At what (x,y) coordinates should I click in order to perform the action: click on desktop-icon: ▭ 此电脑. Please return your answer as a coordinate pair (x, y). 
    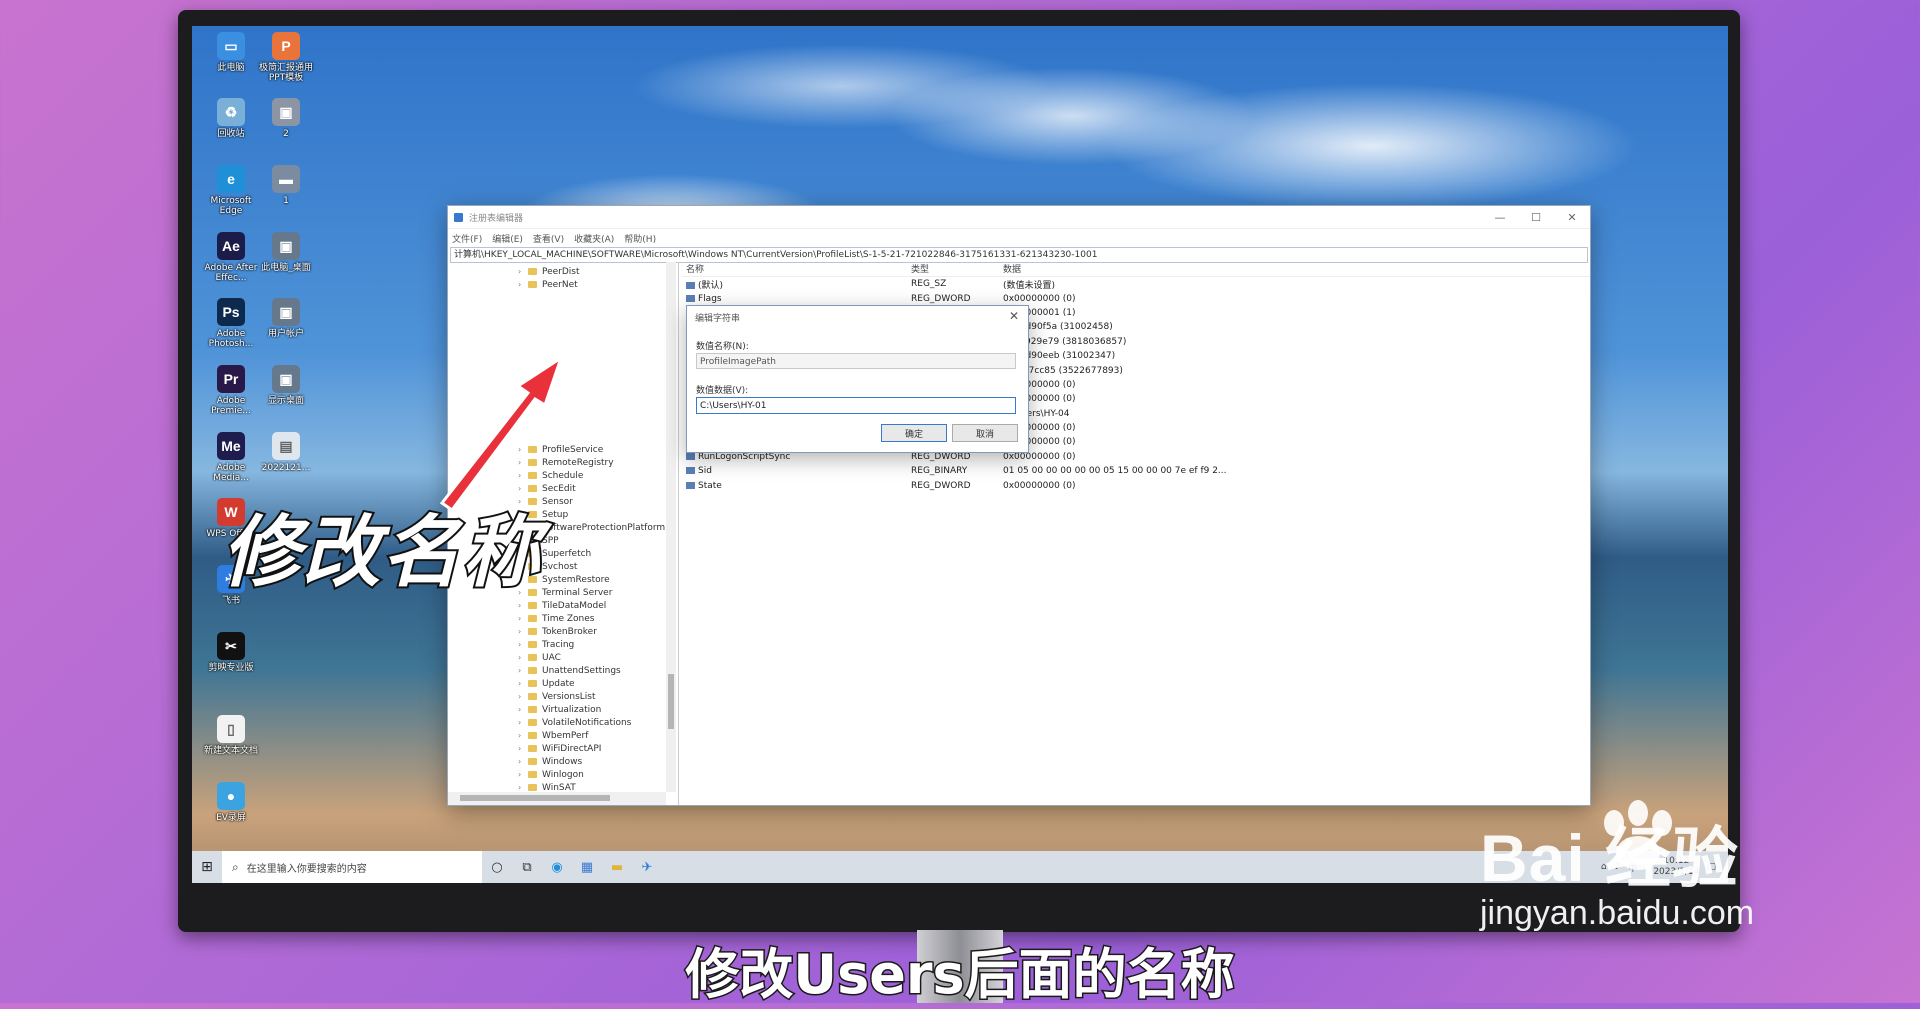
    Looking at the image, I should click on (231, 52).